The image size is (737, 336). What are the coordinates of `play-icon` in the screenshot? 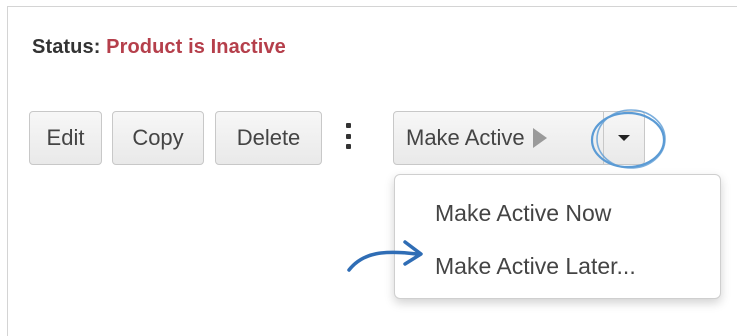 It's located at (539, 138).